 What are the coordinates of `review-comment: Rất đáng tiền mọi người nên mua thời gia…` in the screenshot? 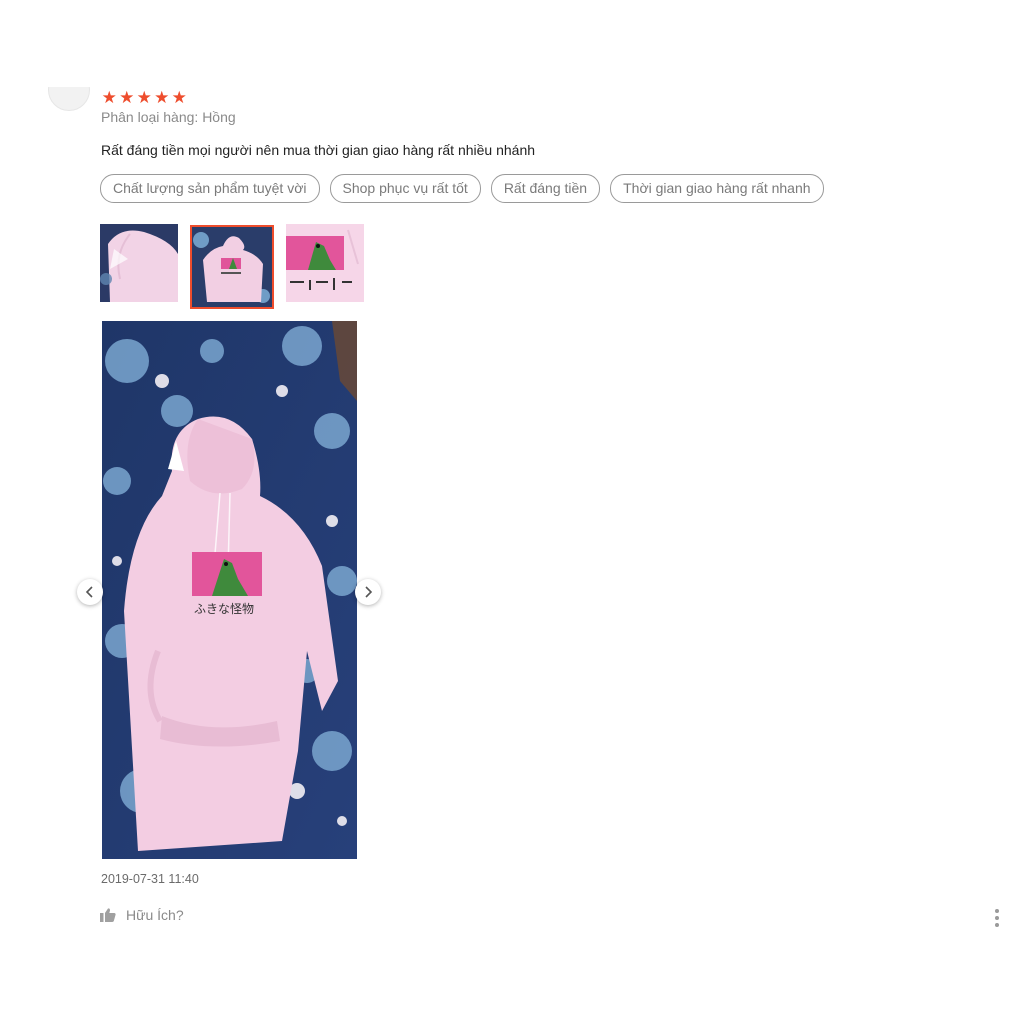 It's located at (318, 150).